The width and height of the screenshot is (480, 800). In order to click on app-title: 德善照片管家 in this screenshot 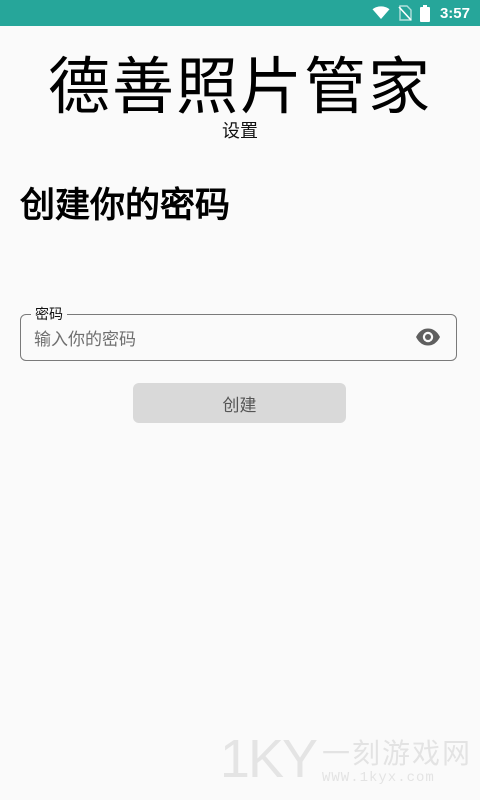, I will do `click(239, 86)`.